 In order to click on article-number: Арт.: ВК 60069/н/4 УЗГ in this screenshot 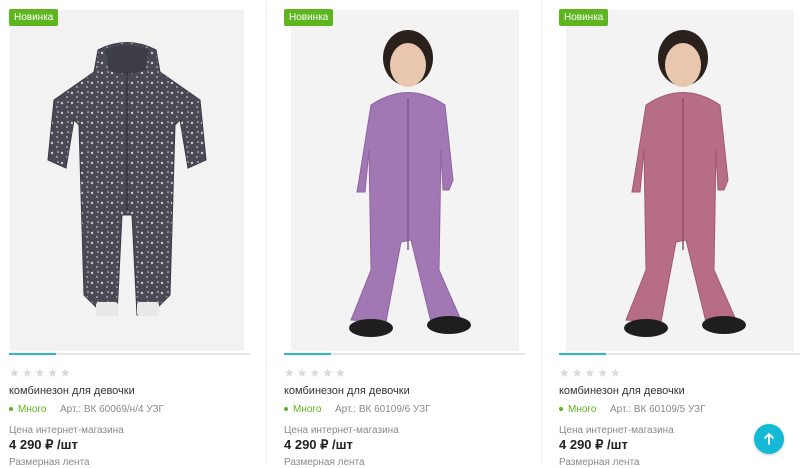, I will do `click(112, 409)`.